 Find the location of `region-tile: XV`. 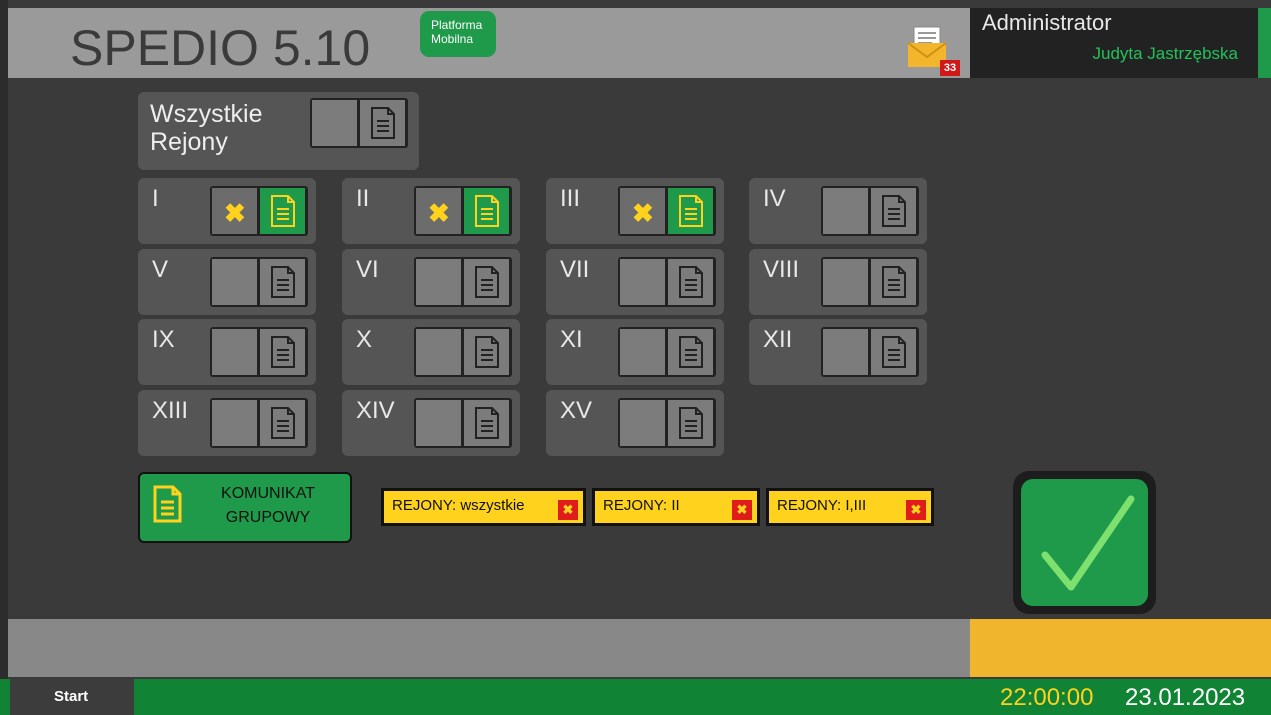

region-tile: XV is located at coordinates (635, 423).